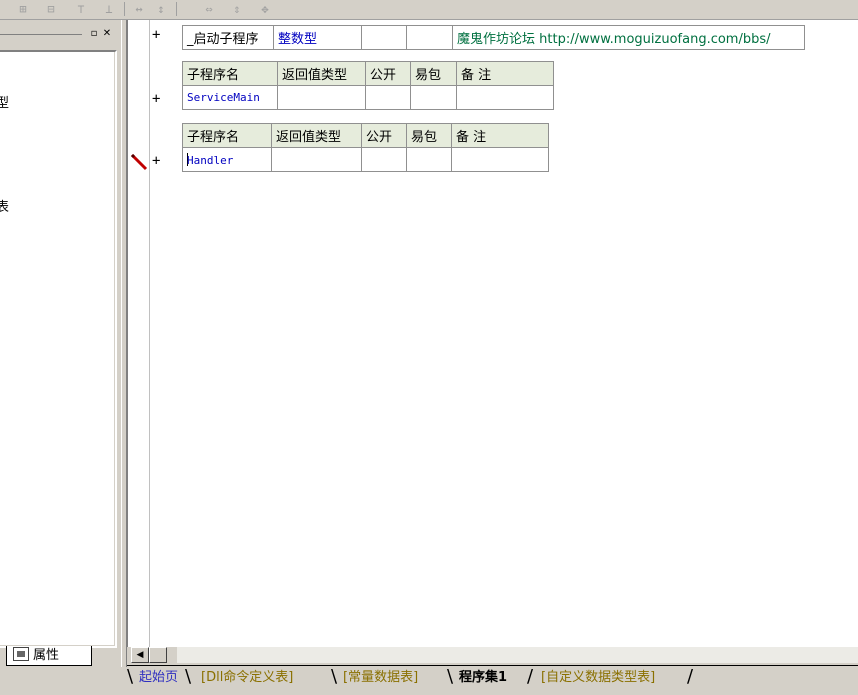  What do you see at coordinates (4, 101) in the screenshot?
I see `tree-item: 型` at bounding box center [4, 101].